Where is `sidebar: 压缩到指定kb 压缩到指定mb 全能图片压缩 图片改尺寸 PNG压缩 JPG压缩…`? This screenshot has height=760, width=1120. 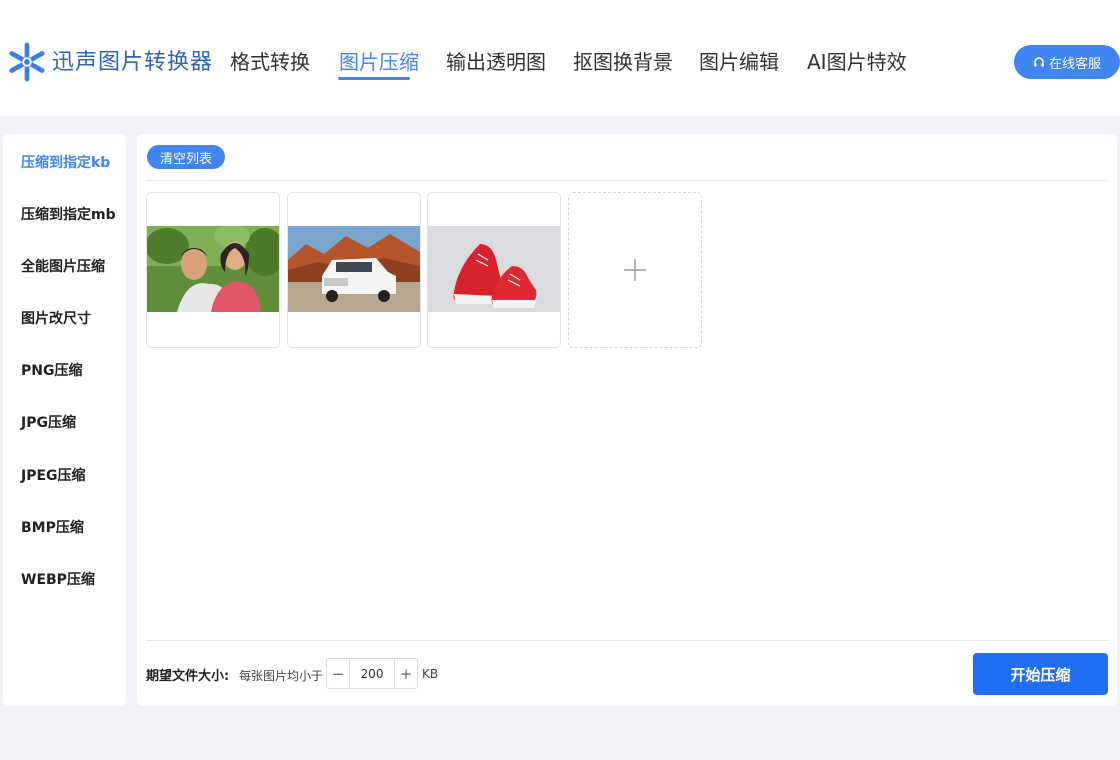
sidebar: 压缩到指定kb 压缩到指定mb 全能图片压缩 图片改尺寸 PNG压缩 JPG压缩… is located at coordinates (64, 420).